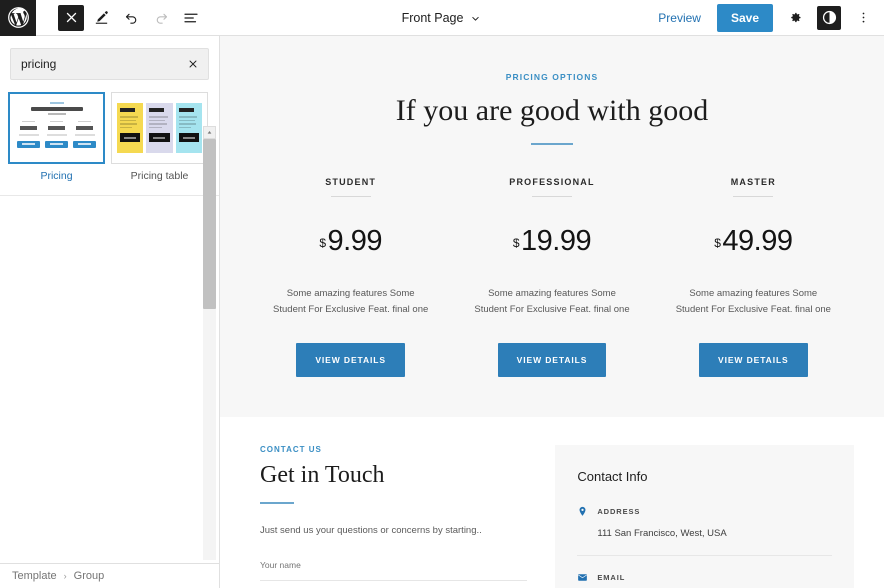 The height and width of the screenshot is (588, 884). I want to click on contact-info-title: Contact Info, so click(612, 476).